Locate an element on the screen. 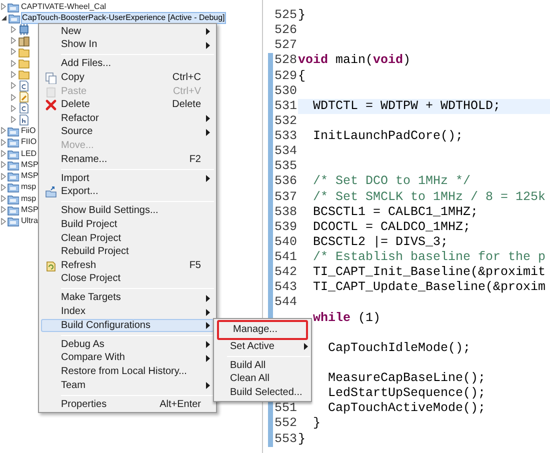 Image resolution: width=550 pixels, height=453 pixels. menu-item: Set Active is located at coordinates (262, 347).